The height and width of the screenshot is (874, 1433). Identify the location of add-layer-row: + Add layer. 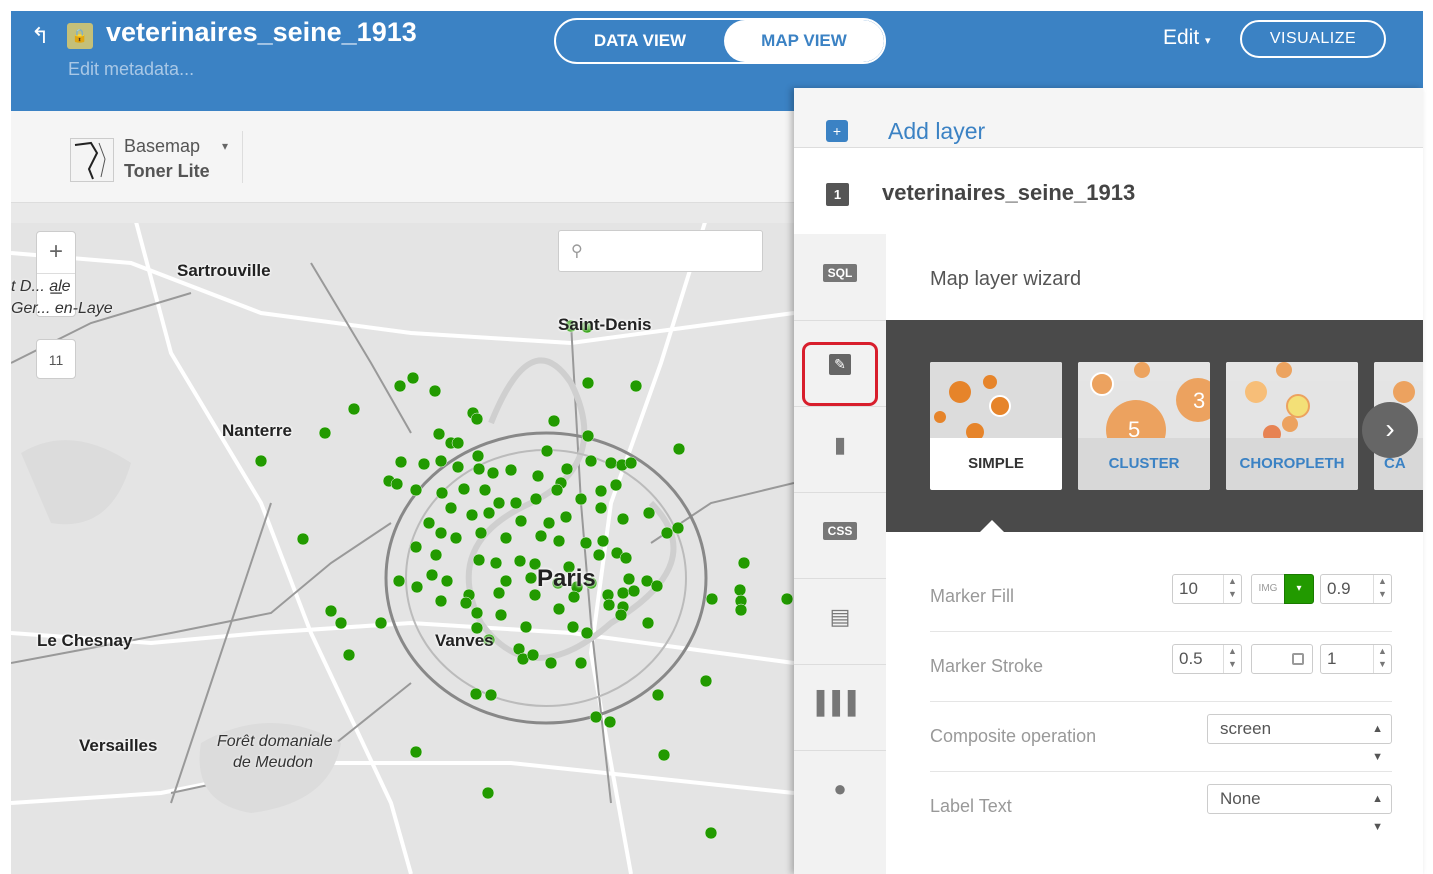
(1108, 118).